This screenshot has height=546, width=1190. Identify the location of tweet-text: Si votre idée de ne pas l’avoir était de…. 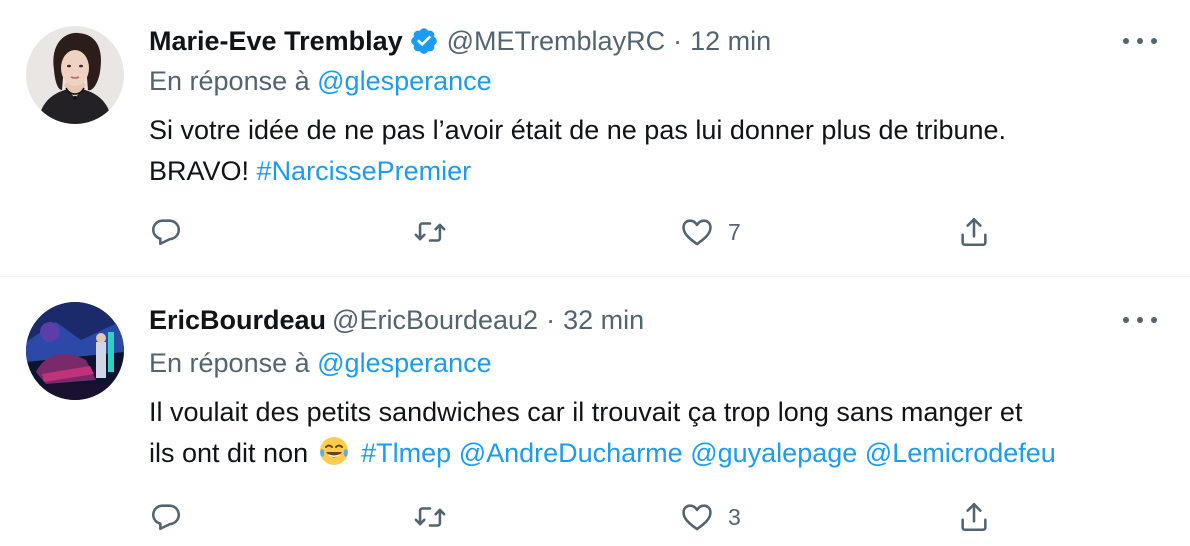
(654, 151).